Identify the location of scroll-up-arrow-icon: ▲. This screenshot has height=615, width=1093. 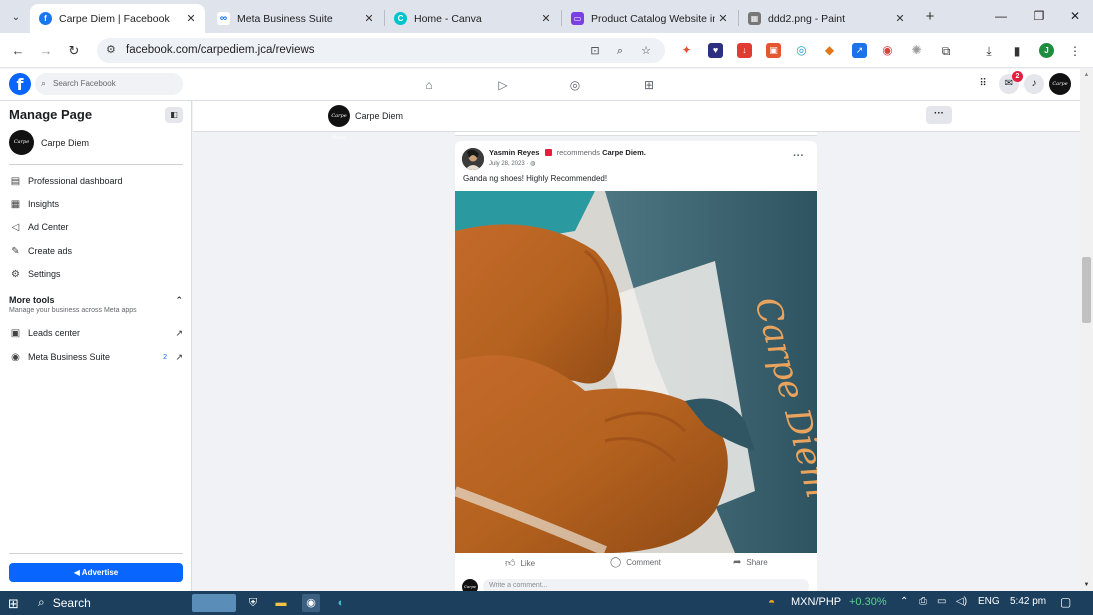
(1086, 75).